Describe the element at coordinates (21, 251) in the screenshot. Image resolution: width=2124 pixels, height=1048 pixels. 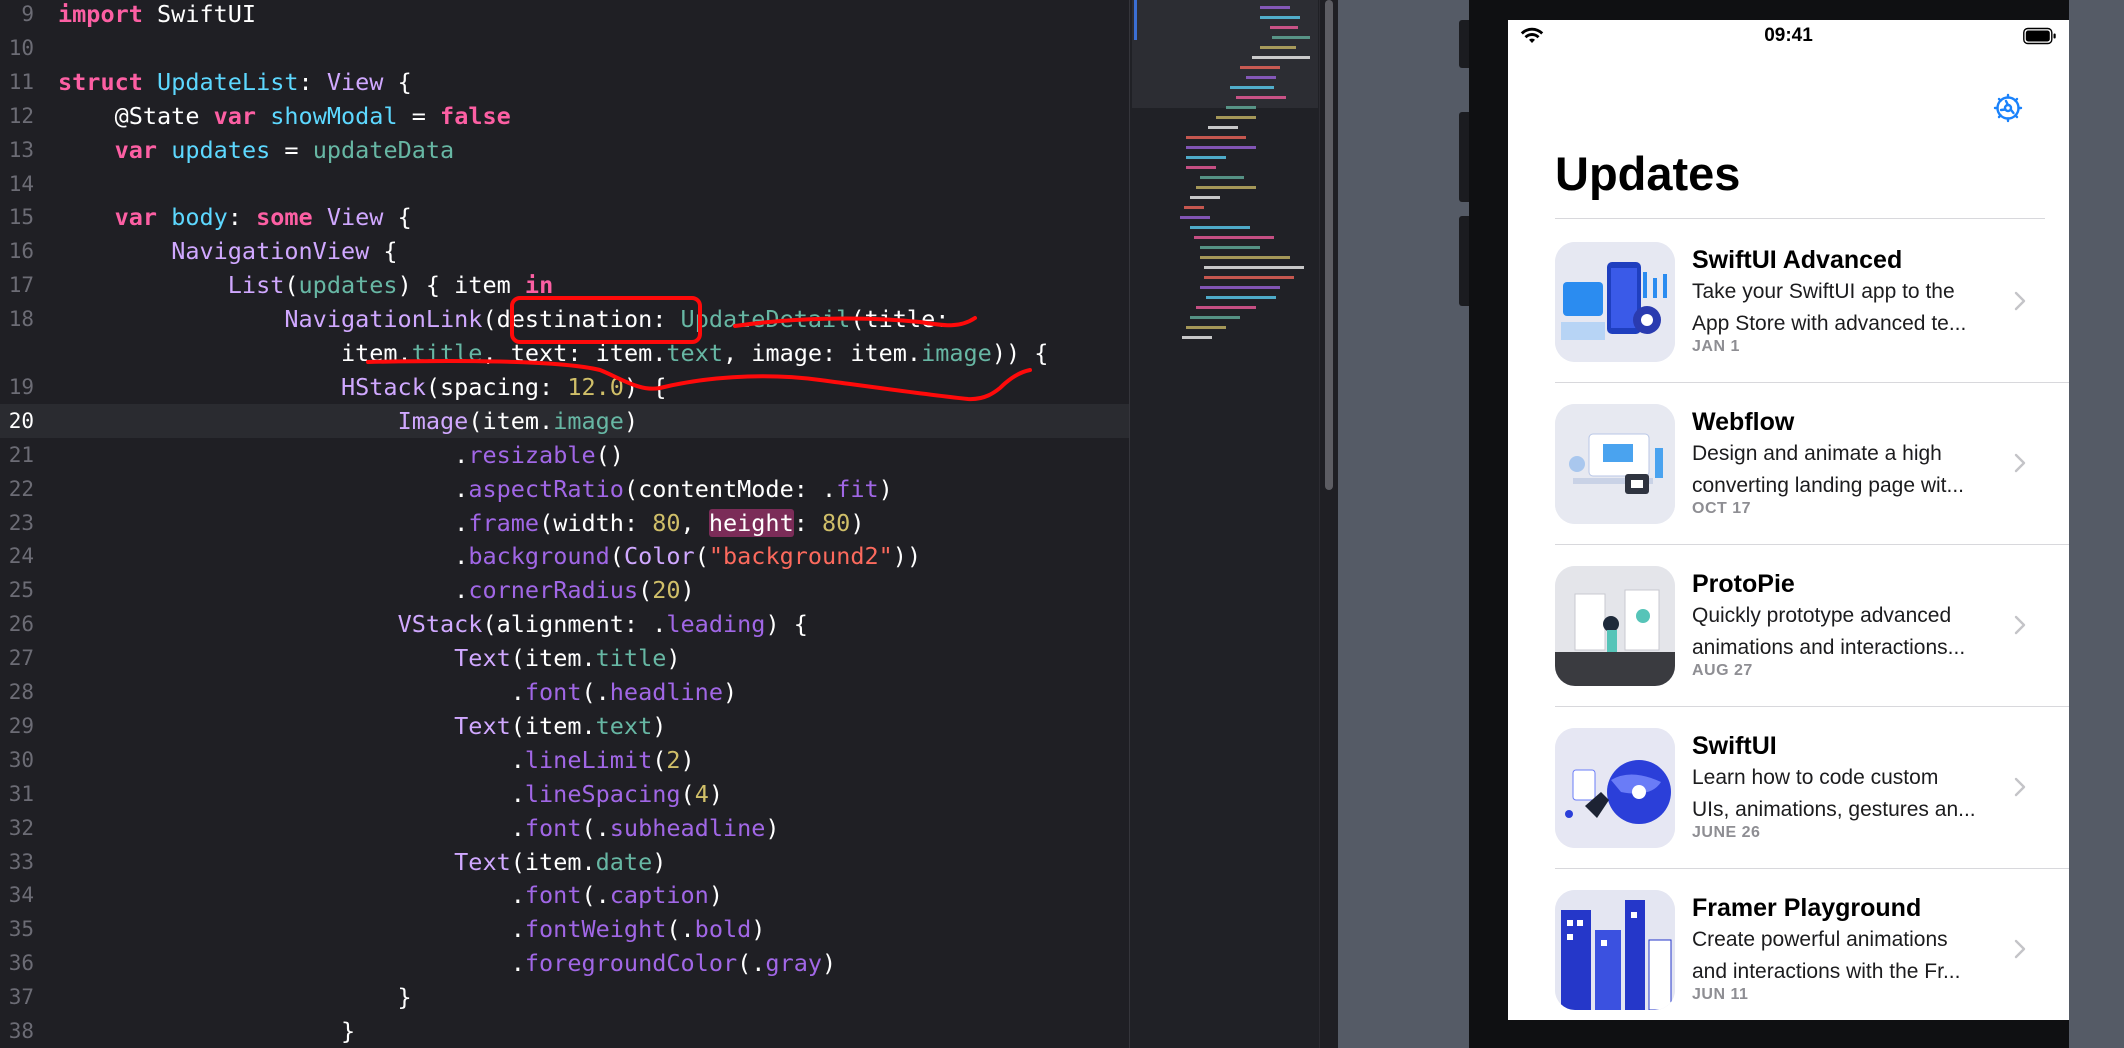
I see `line-number: 16` at that location.